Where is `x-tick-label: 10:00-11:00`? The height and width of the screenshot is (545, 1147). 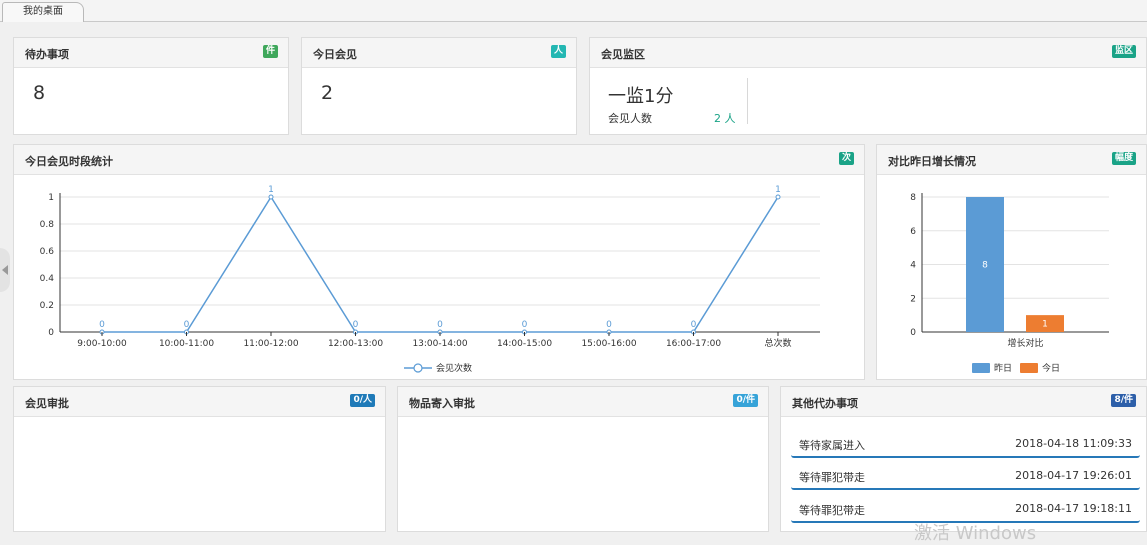 x-tick-label: 10:00-11:00 is located at coordinates (186, 344).